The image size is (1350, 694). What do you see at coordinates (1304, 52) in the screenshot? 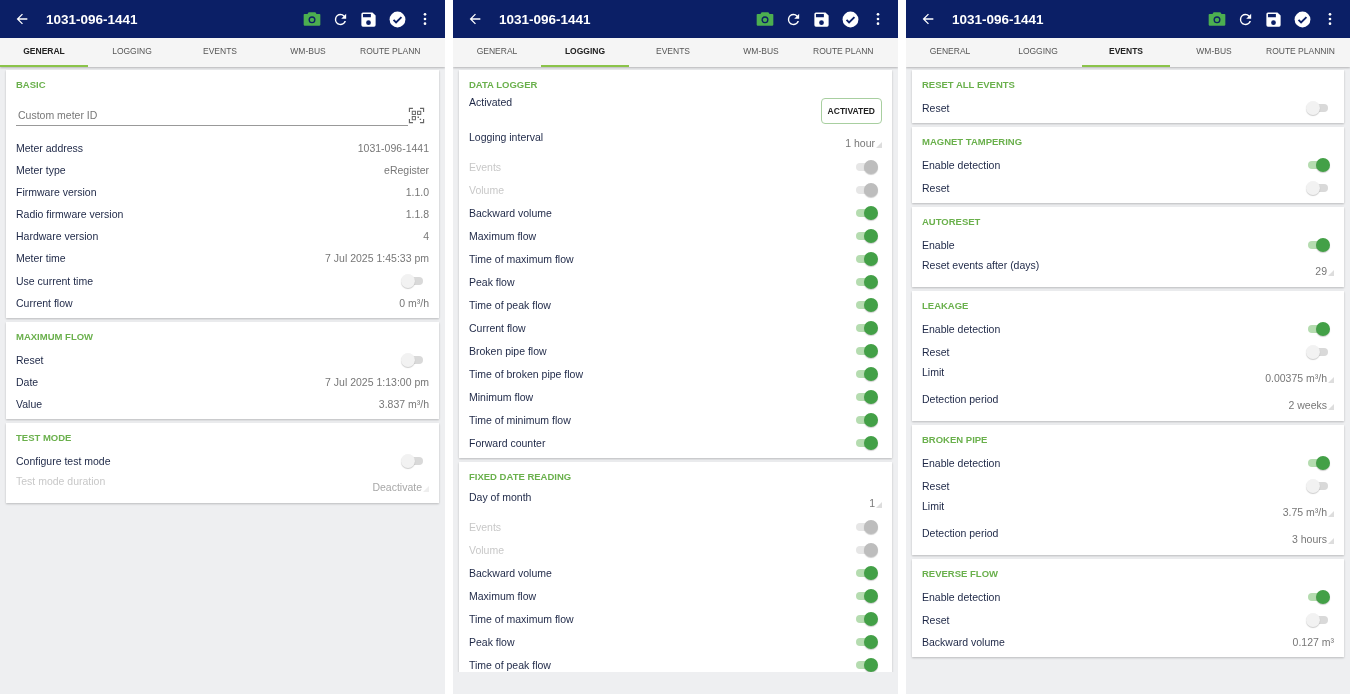
I see `tab: ROUTE PLANNIN` at bounding box center [1304, 52].